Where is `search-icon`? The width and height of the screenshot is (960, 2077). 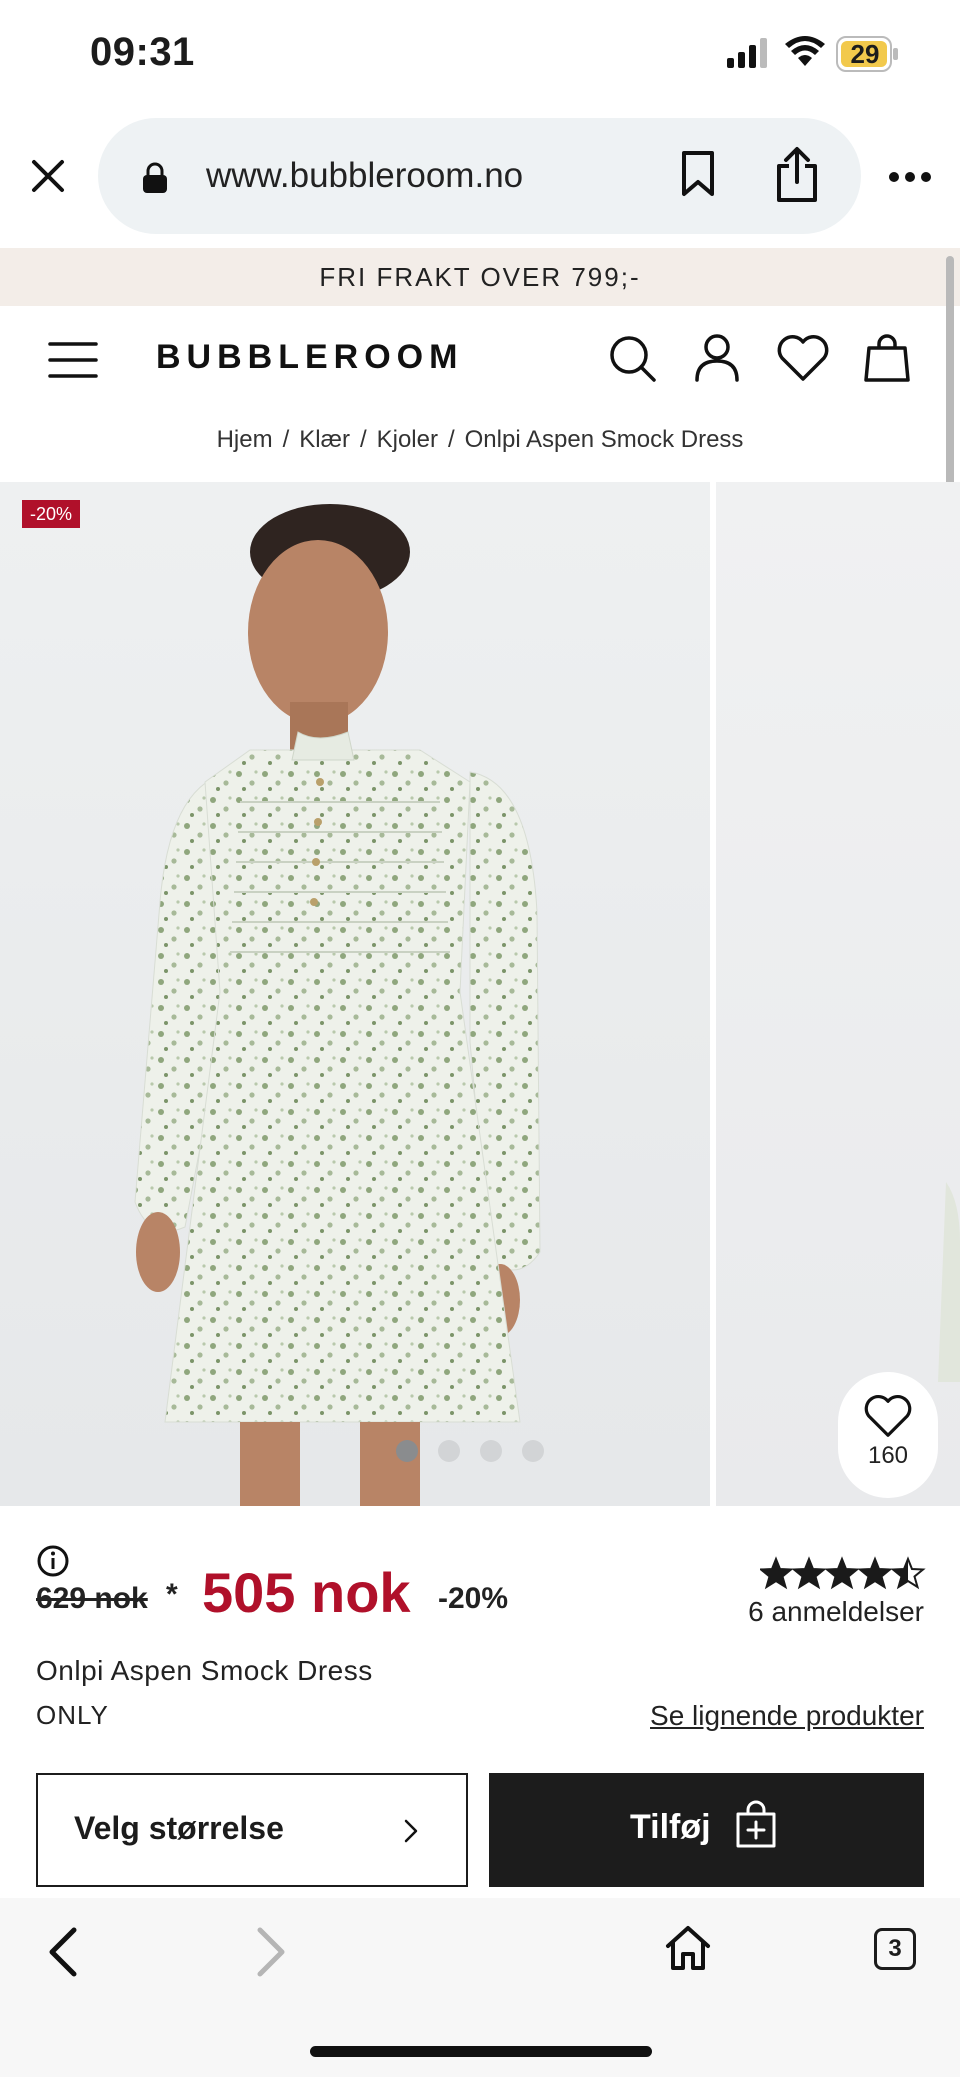 search-icon is located at coordinates (633, 359).